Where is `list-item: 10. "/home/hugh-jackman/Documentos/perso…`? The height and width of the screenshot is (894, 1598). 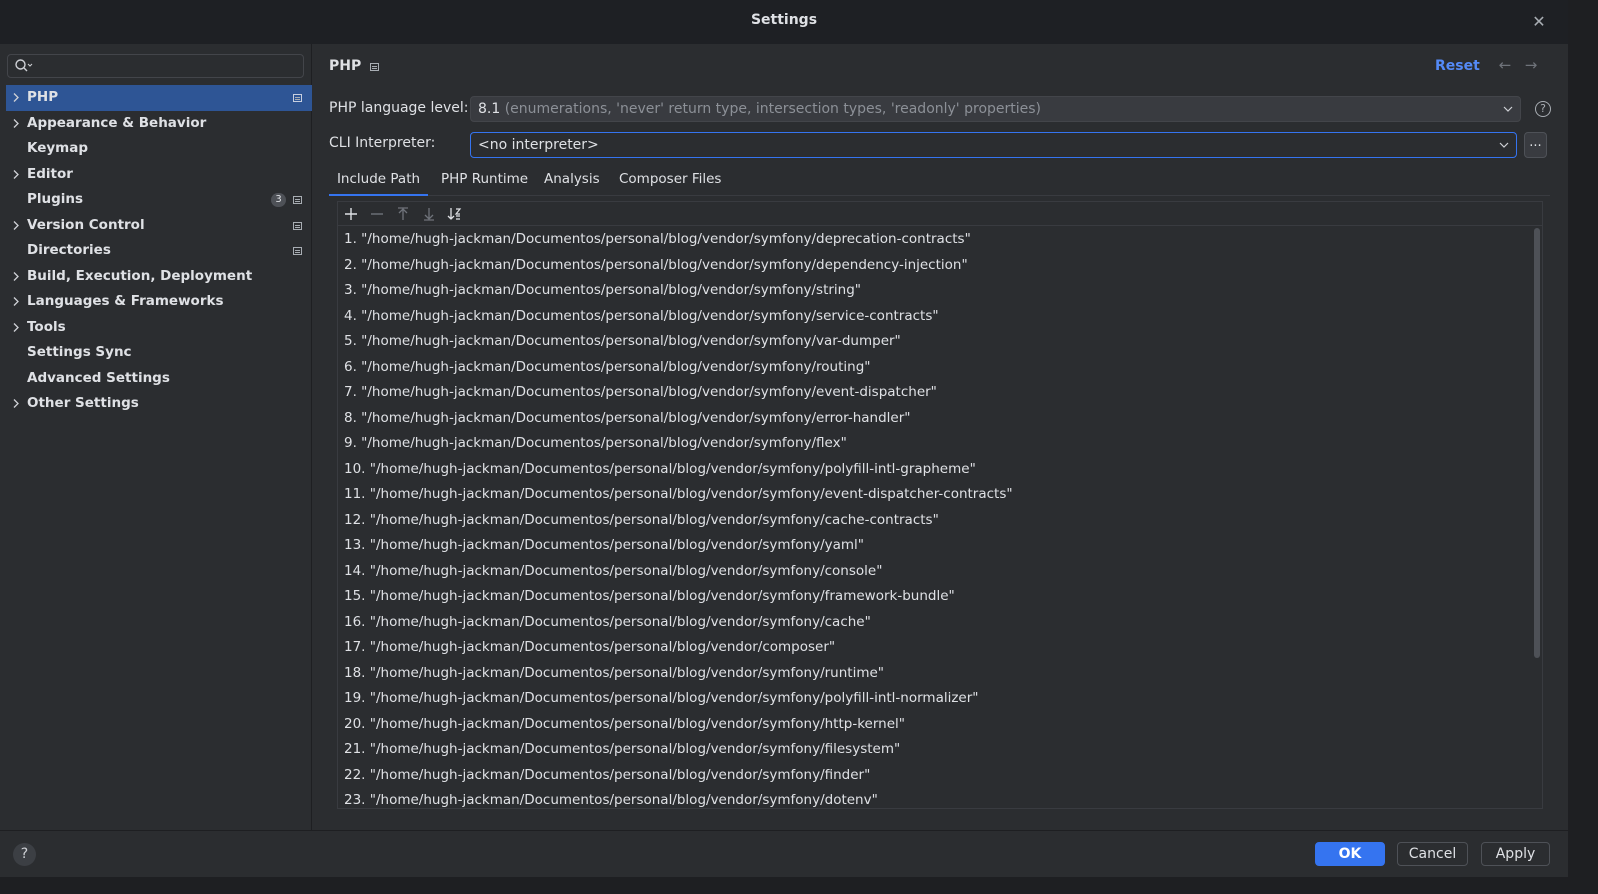
list-item: 10. "/home/hugh-jackman/Documentos/perso… is located at coordinates (935, 470).